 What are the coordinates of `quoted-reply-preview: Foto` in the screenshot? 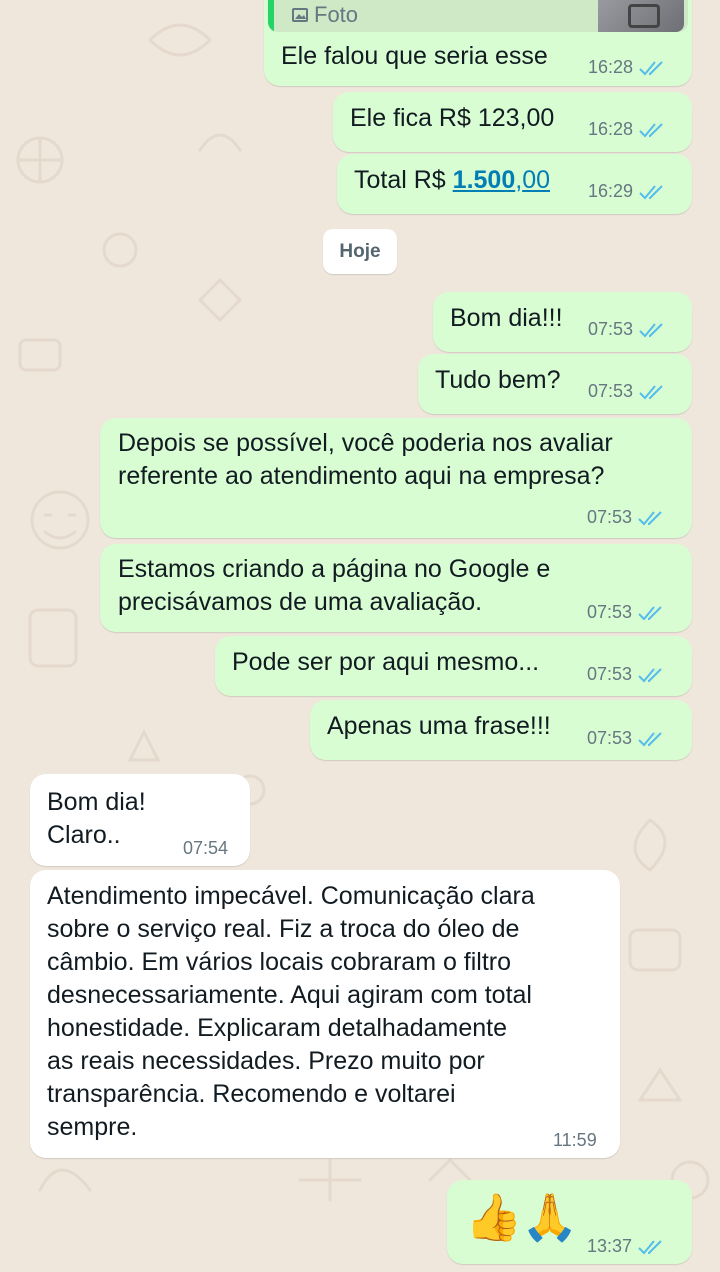 It's located at (478, 16).